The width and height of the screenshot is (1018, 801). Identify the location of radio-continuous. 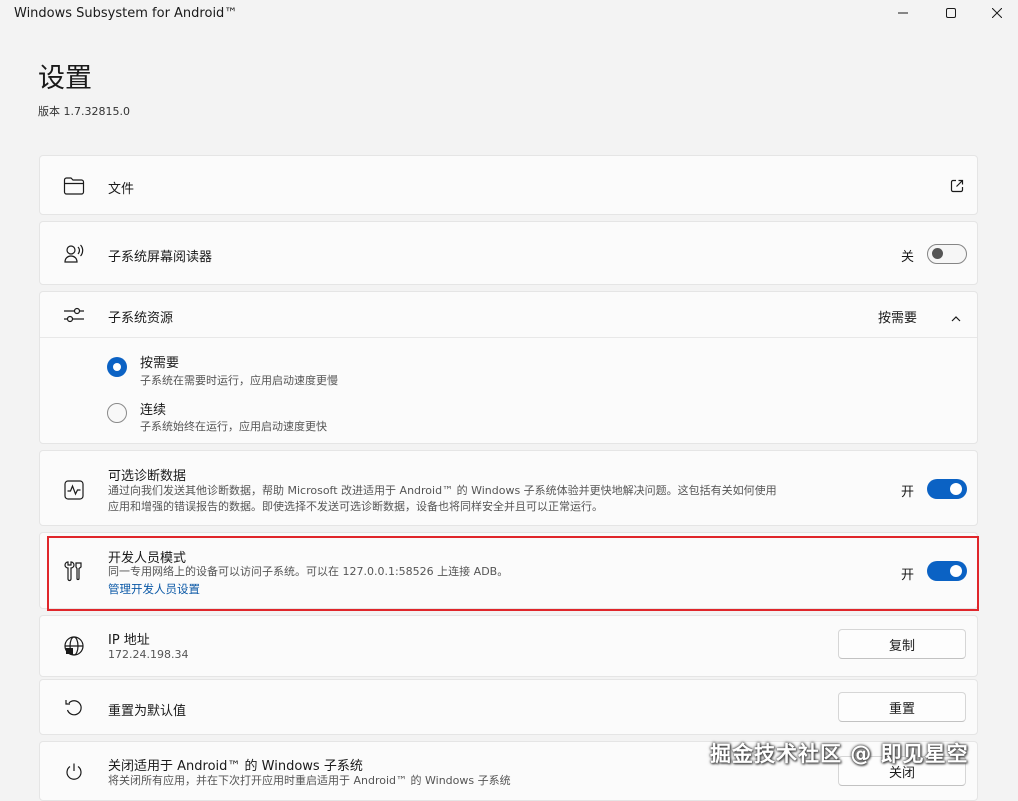
(117, 413).